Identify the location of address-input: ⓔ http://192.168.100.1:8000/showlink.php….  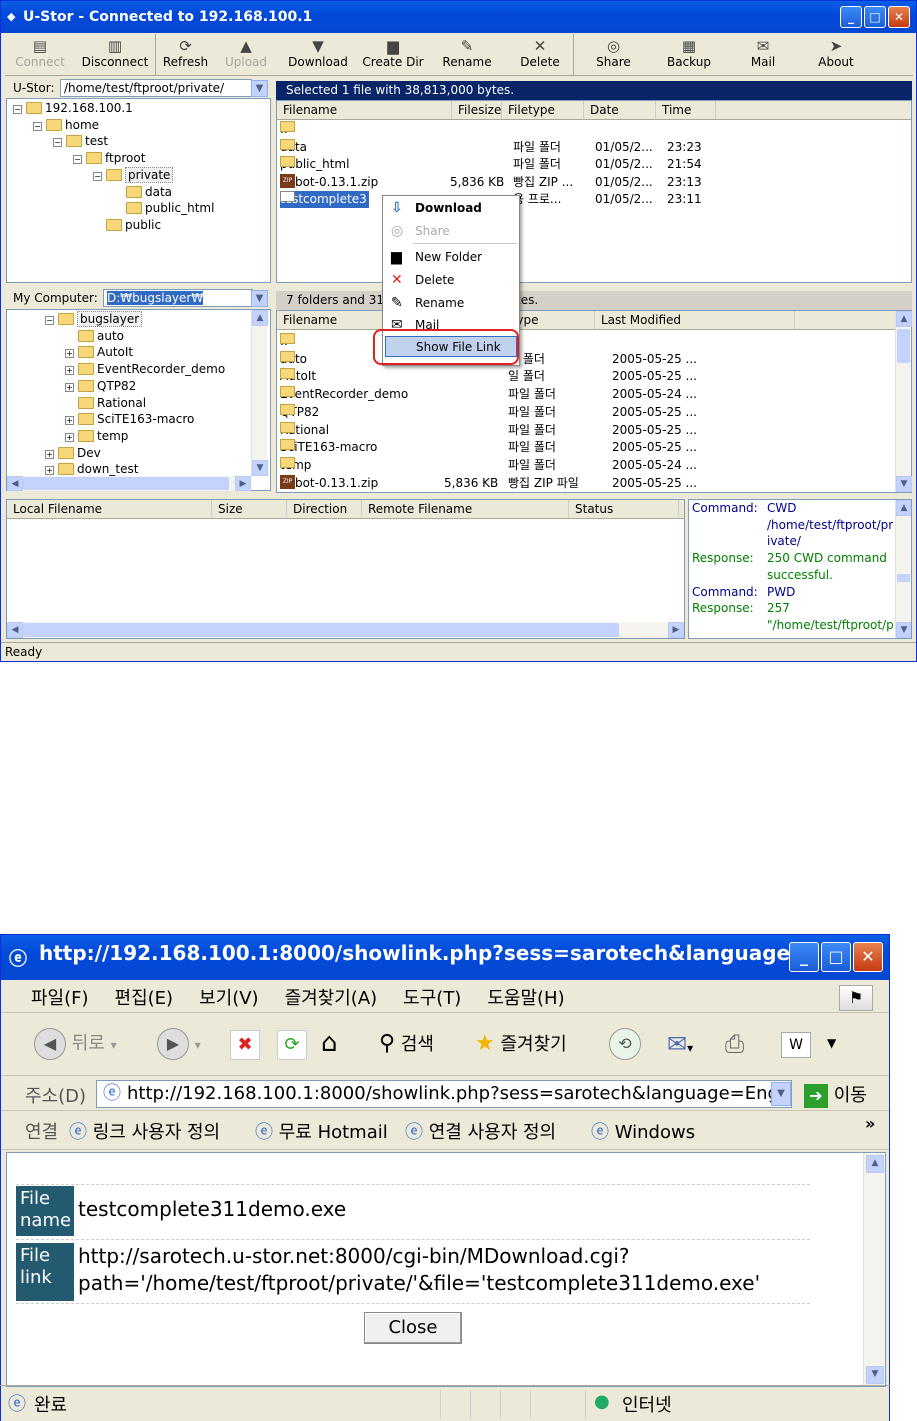
(444, 1094).